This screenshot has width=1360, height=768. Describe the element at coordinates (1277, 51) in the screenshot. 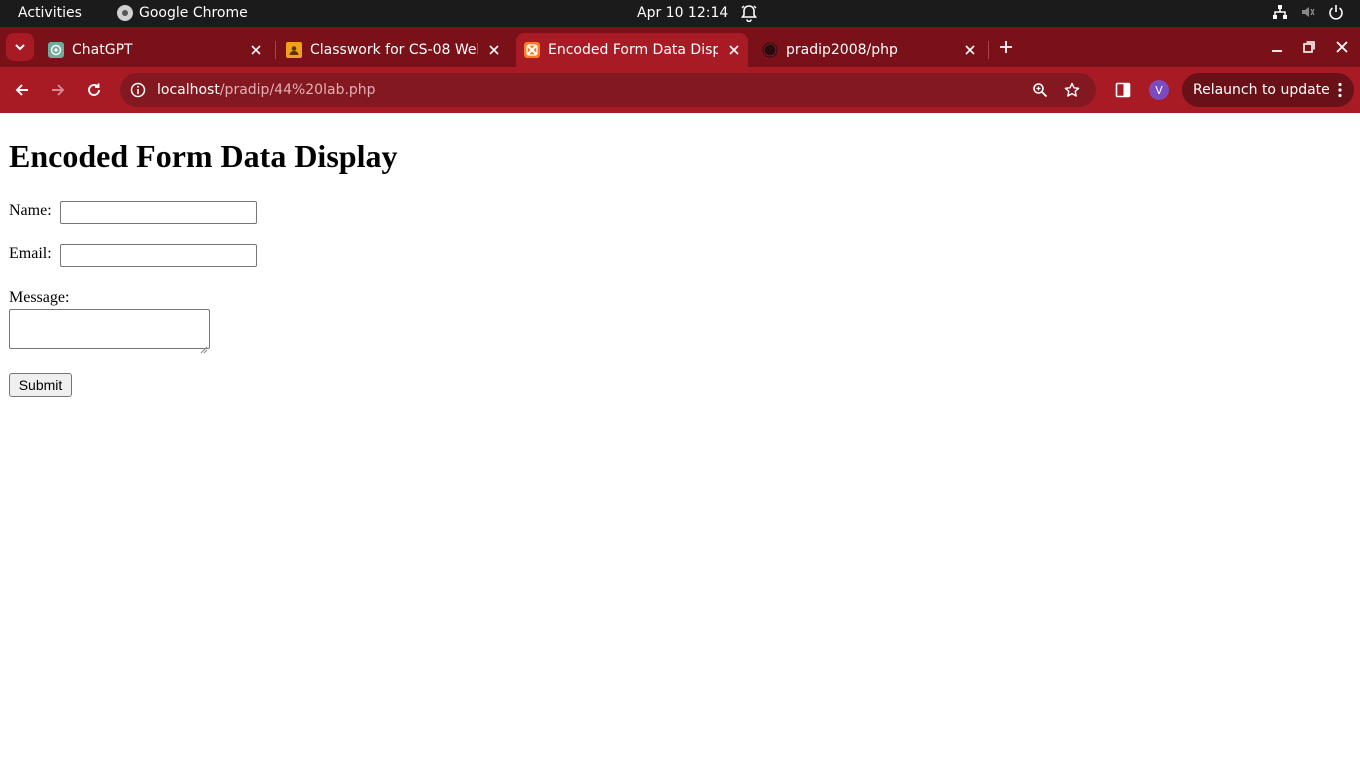

I see `minimize-icon` at that location.